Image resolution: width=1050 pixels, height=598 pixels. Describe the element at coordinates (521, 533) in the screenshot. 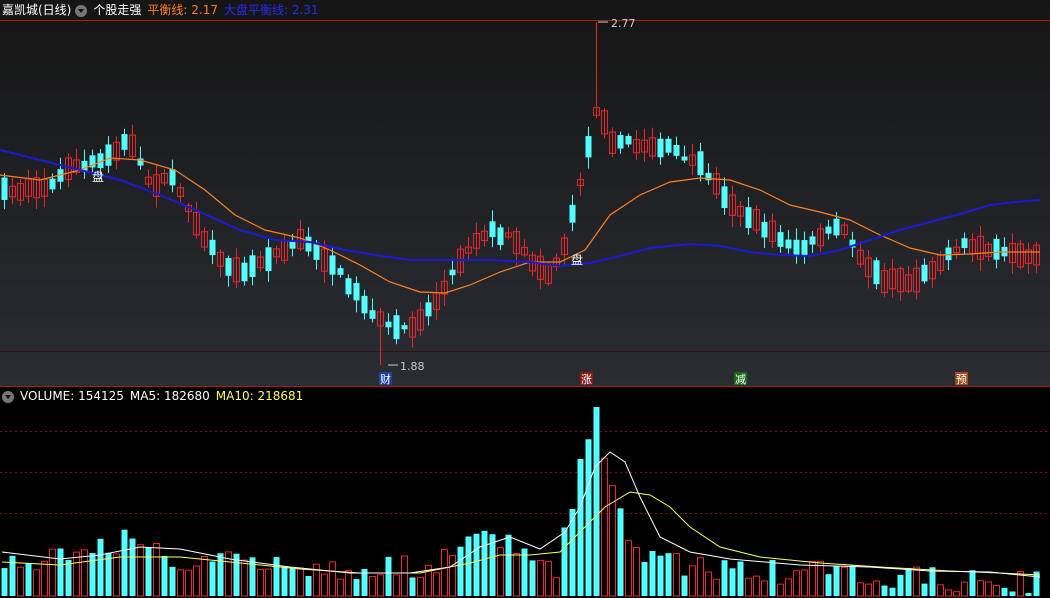

I see `vol-ma10-line` at that location.